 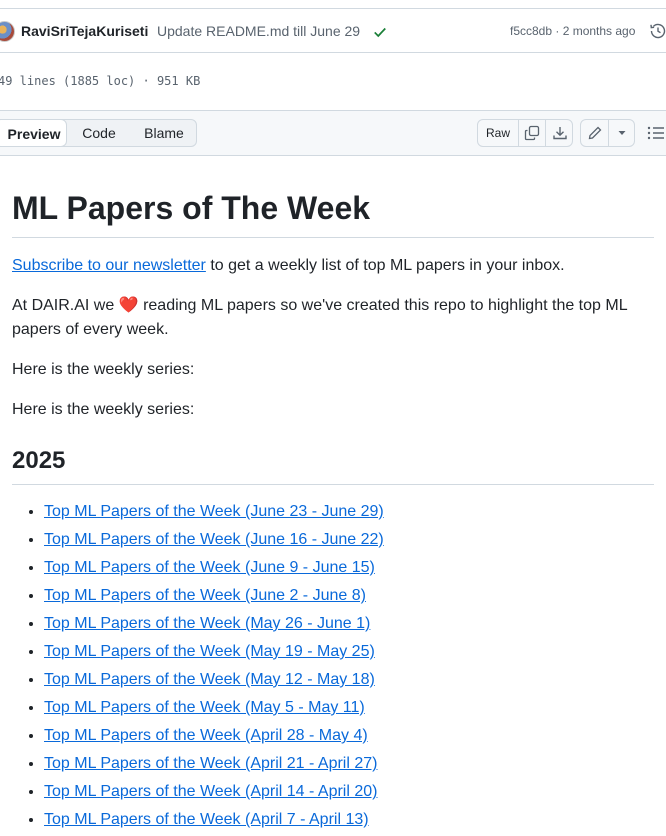 I want to click on history-icon, so click(x=658, y=31).